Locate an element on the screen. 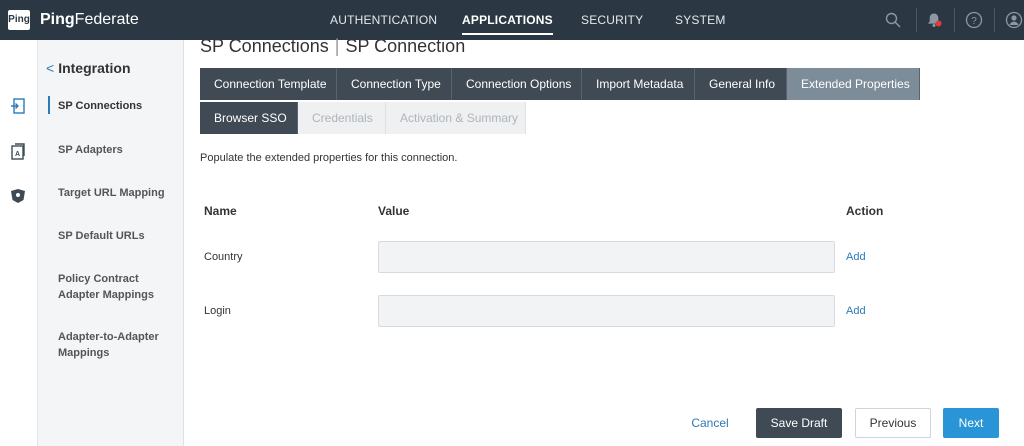 This screenshot has height=446, width=1024. product-name: PingFederate is located at coordinates (89, 20).